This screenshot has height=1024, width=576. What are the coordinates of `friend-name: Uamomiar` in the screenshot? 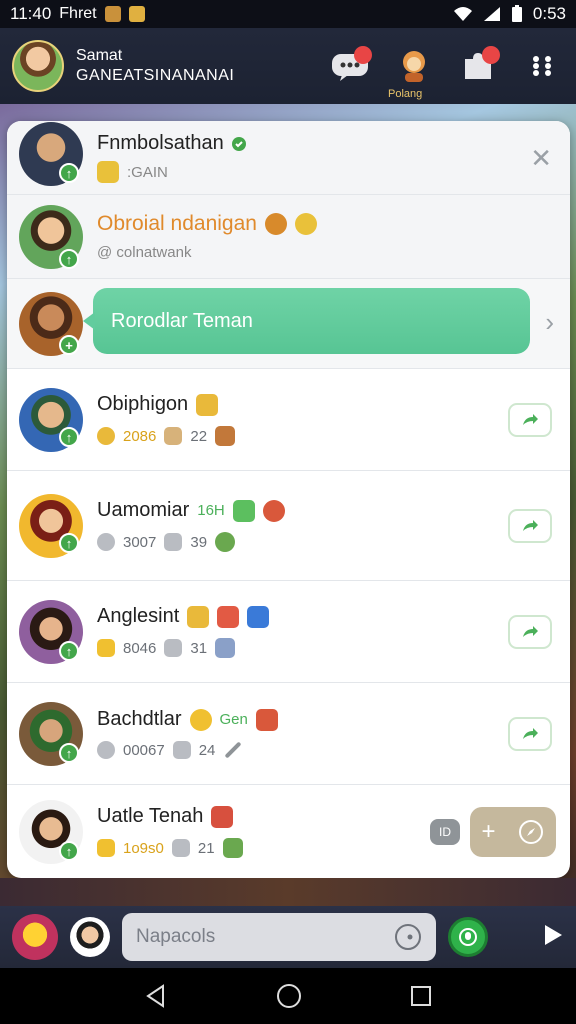 It's located at (143, 510).